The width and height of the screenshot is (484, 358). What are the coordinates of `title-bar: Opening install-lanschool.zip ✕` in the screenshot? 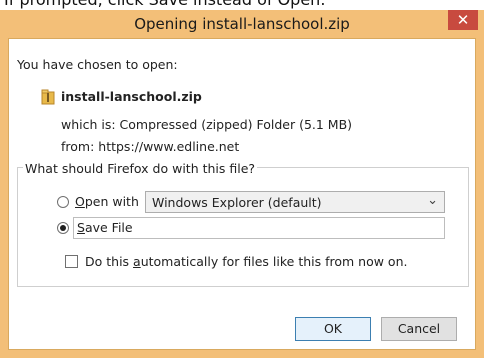 It's located at (242, 24).